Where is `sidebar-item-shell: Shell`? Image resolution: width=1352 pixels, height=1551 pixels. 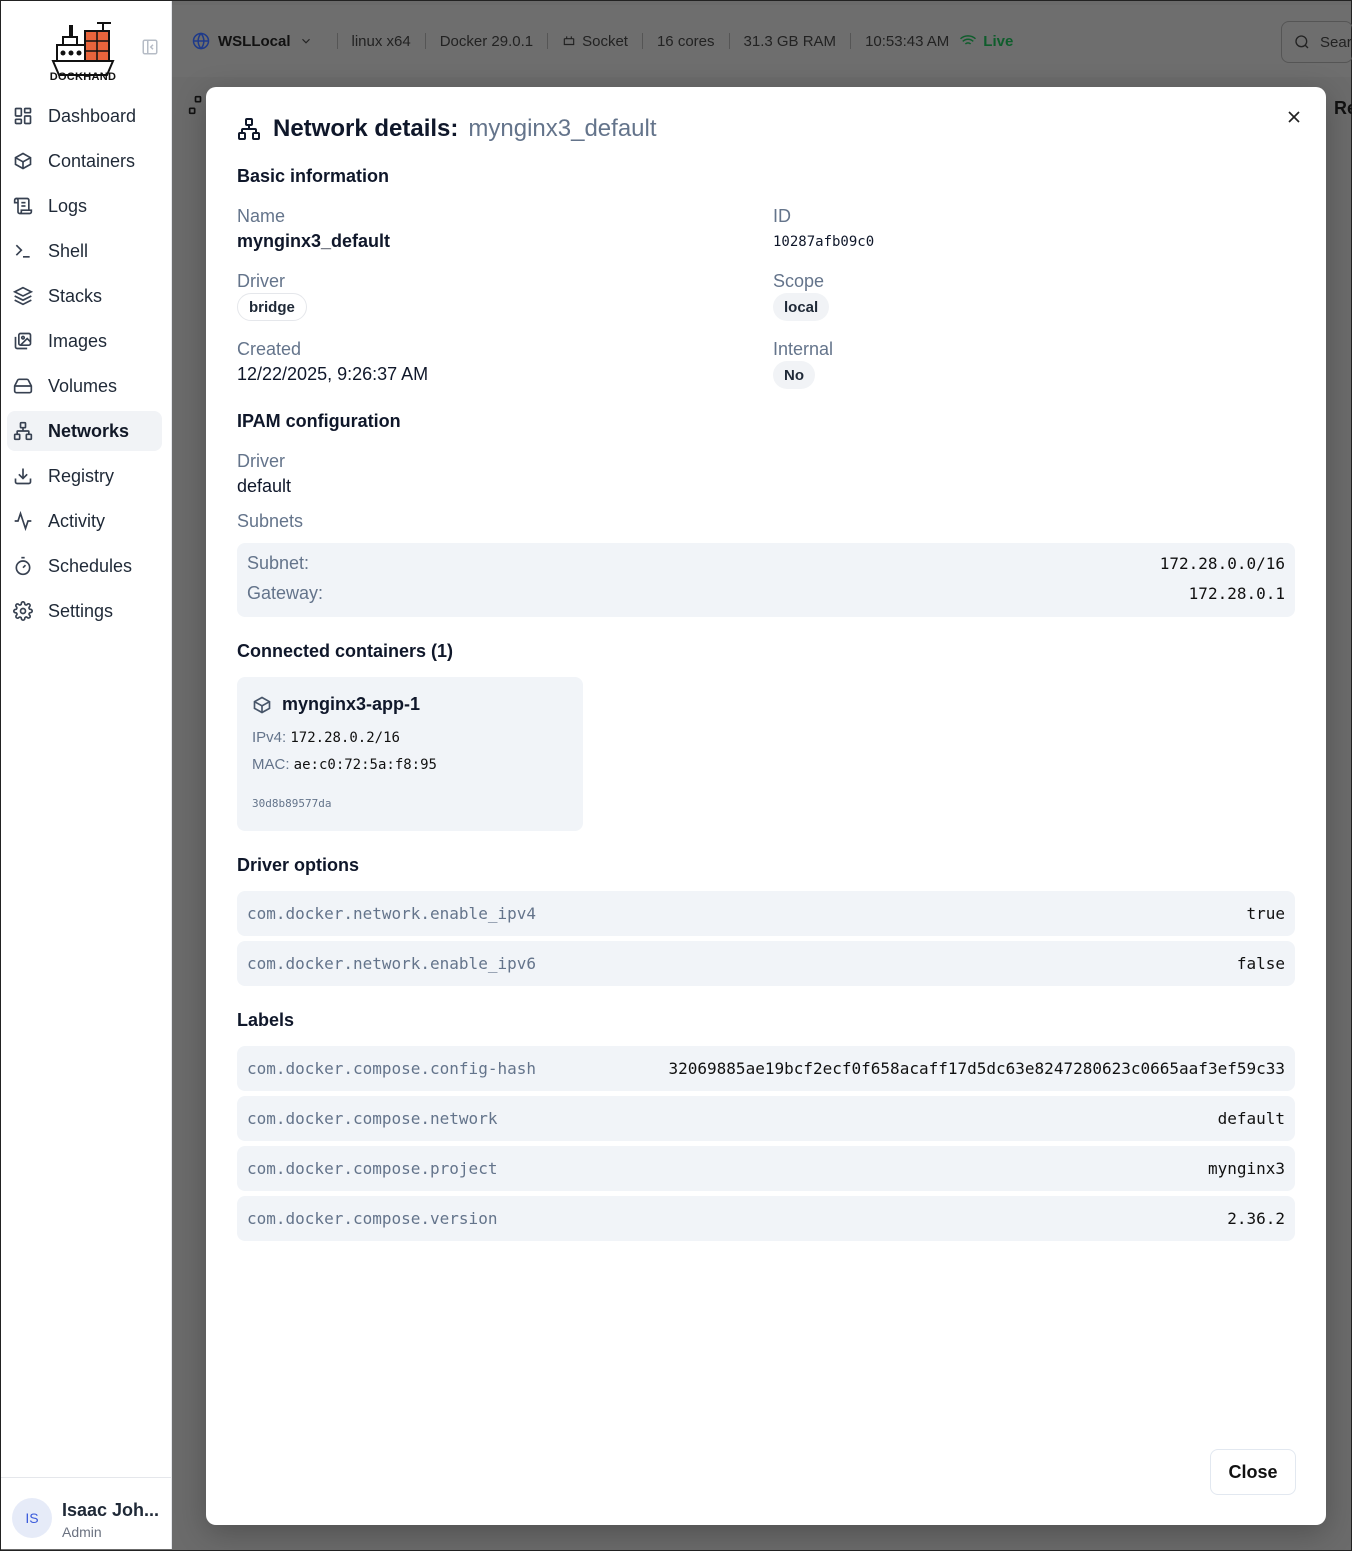
sidebar-item-shell: Shell is located at coordinates (84, 251).